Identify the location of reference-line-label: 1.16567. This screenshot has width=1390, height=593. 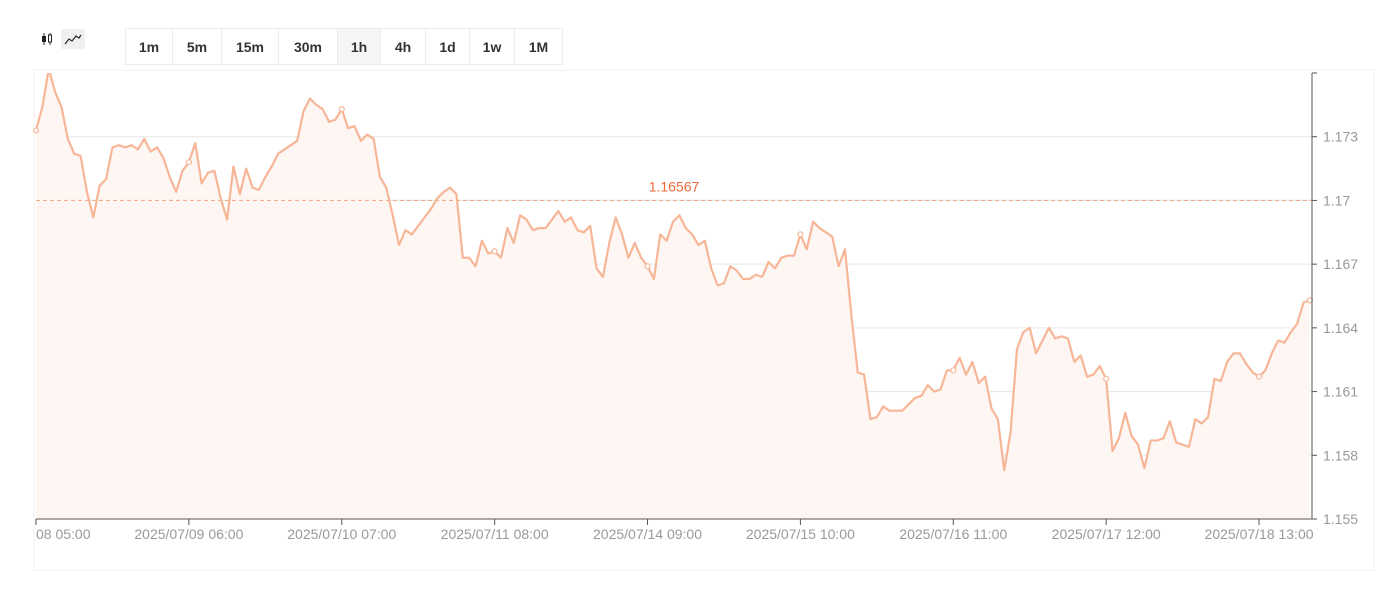
(674, 186).